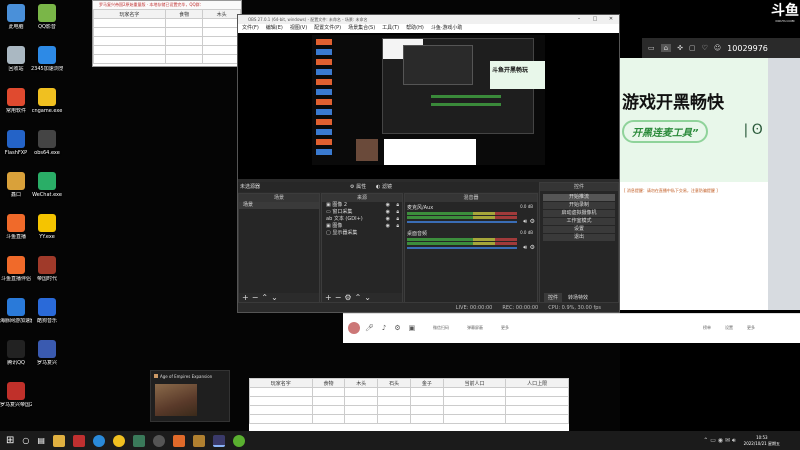 Image resolution: width=800 pixels, height=450 pixels. Describe the element at coordinates (247, 297) in the screenshot. I see `add-icon: +` at that location.